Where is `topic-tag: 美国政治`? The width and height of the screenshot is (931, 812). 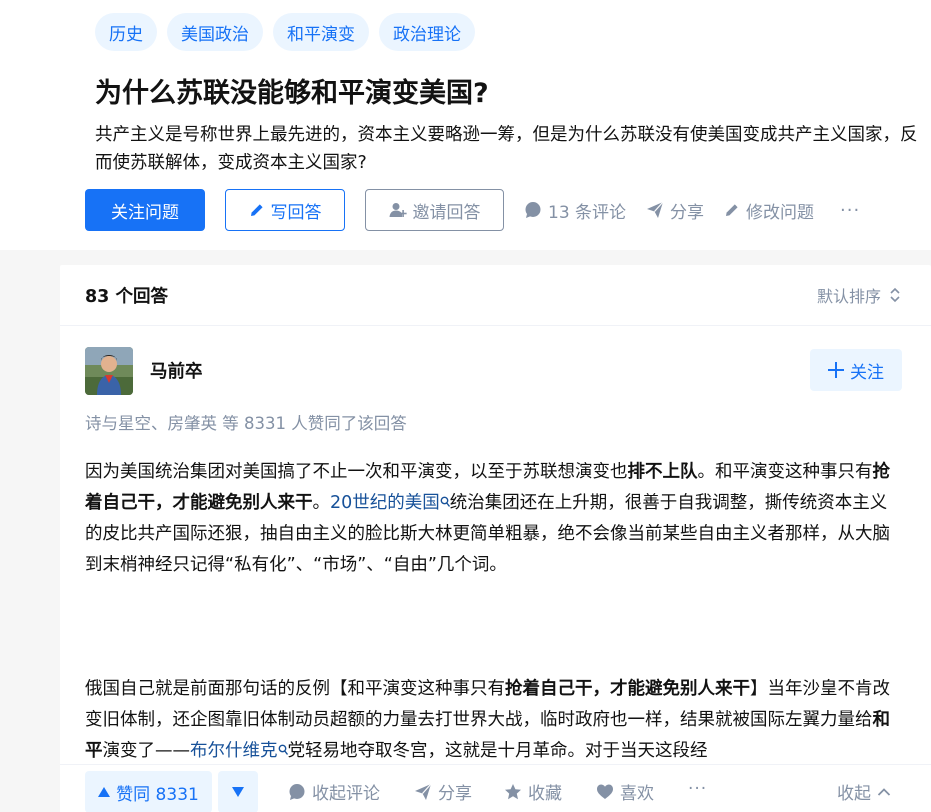
topic-tag: 美国政治 is located at coordinates (215, 32).